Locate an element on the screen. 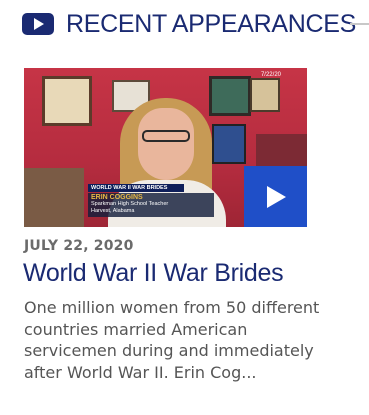  video-play-icon is located at coordinates (38, 24).